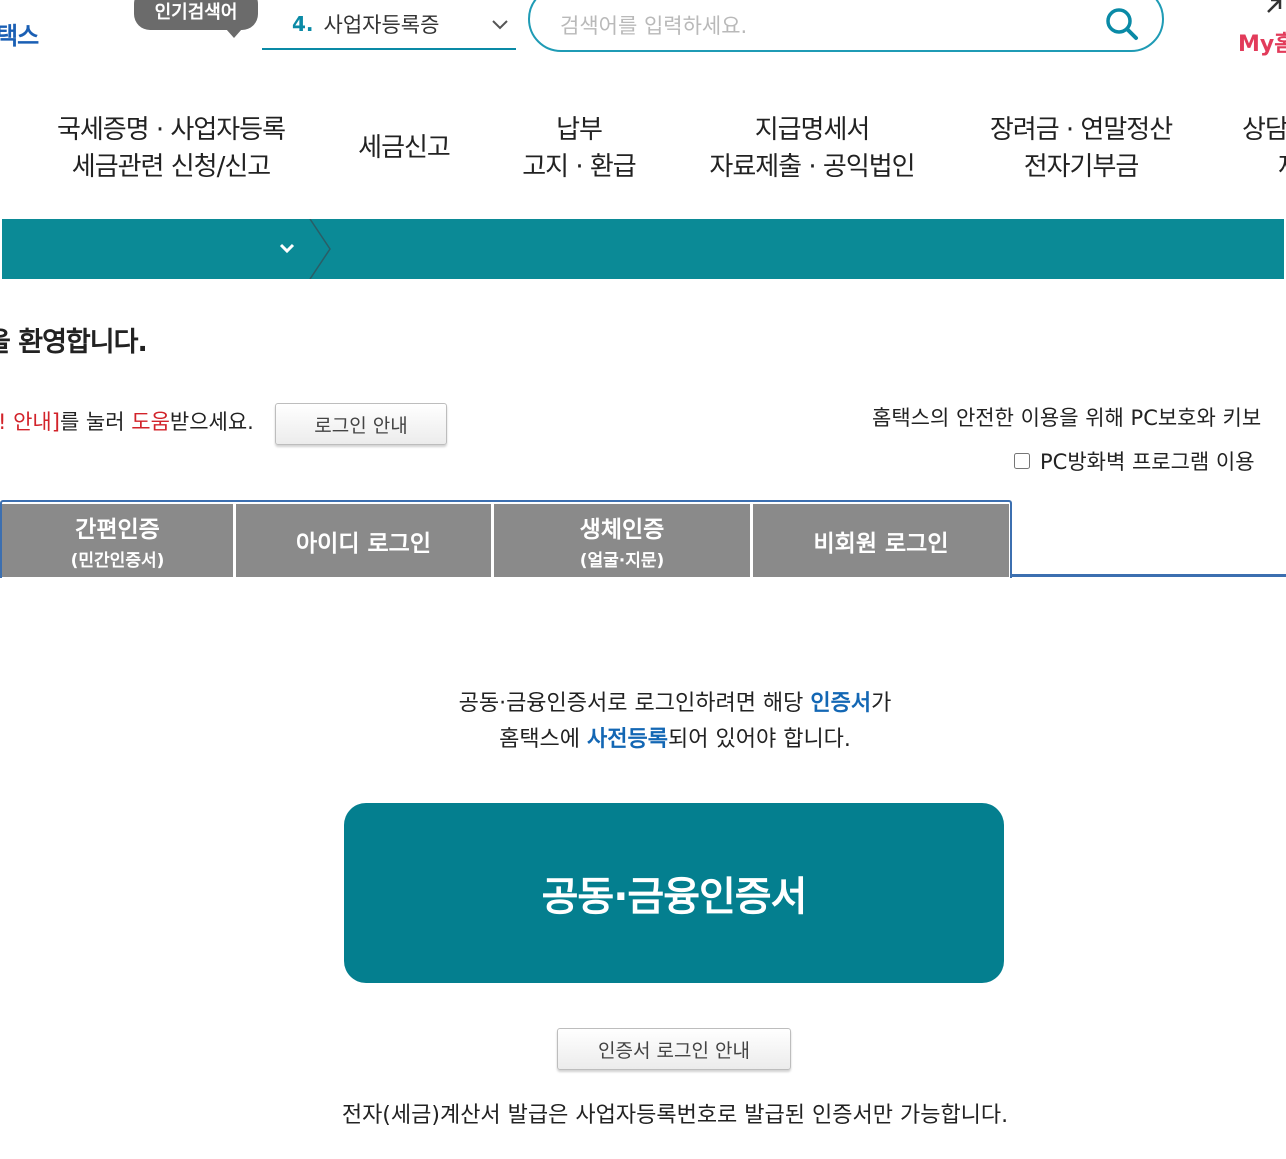 The image size is (1286, 1159). What do you see at coordinates (117, 530) in the screenshot?
I see `tab-label: 간편인증` at bounding box center [117, 530].